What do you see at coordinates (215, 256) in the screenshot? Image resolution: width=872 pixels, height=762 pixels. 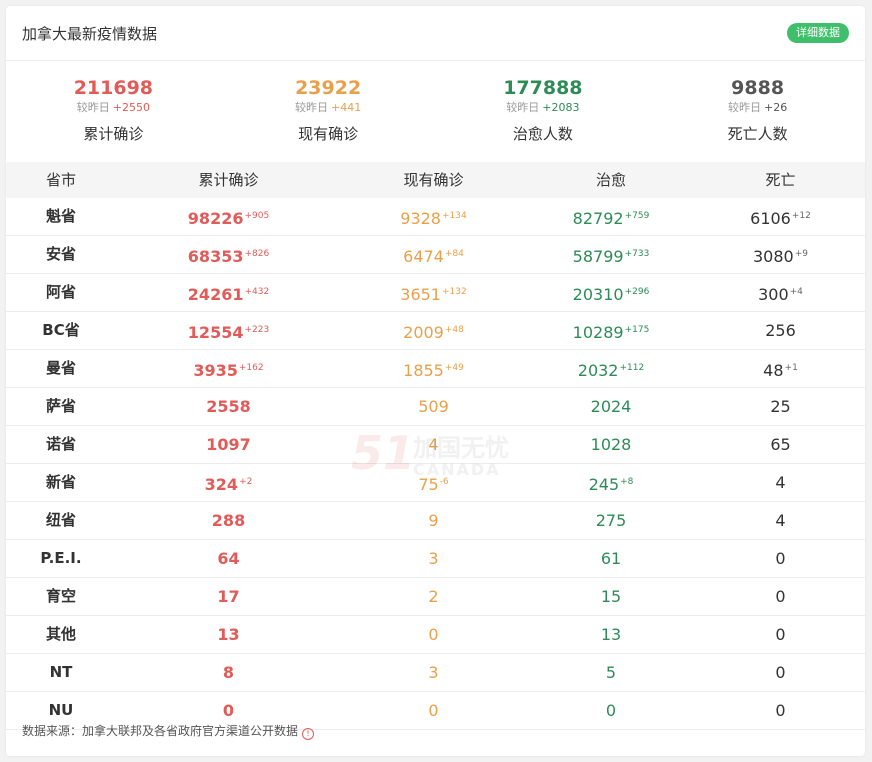 I see `cumulative-value: 68353` at bounding box center [215, 256].